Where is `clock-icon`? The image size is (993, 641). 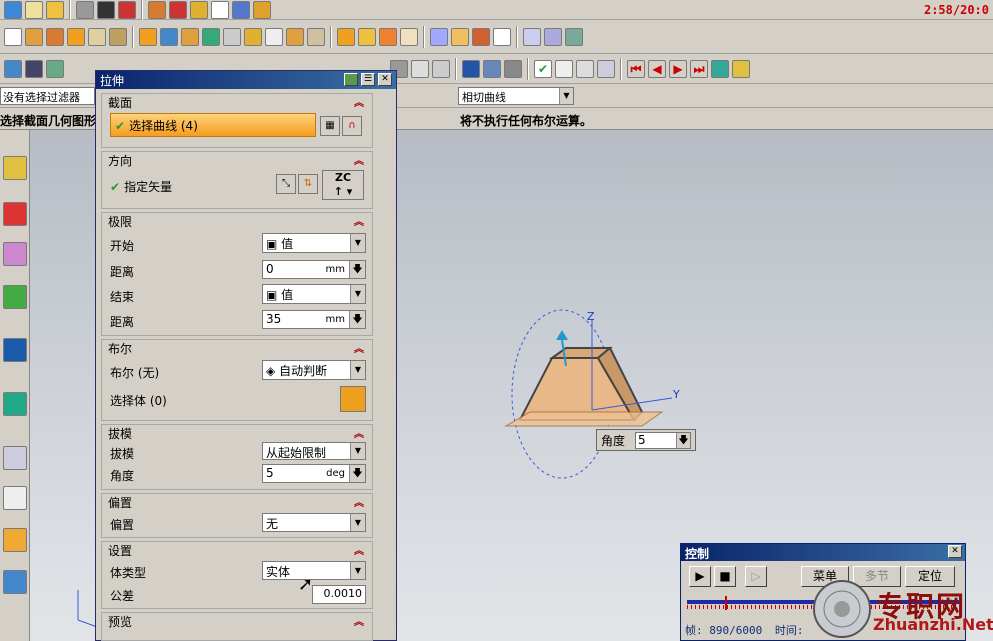
clock-icon is located at coordinates (15, 458).